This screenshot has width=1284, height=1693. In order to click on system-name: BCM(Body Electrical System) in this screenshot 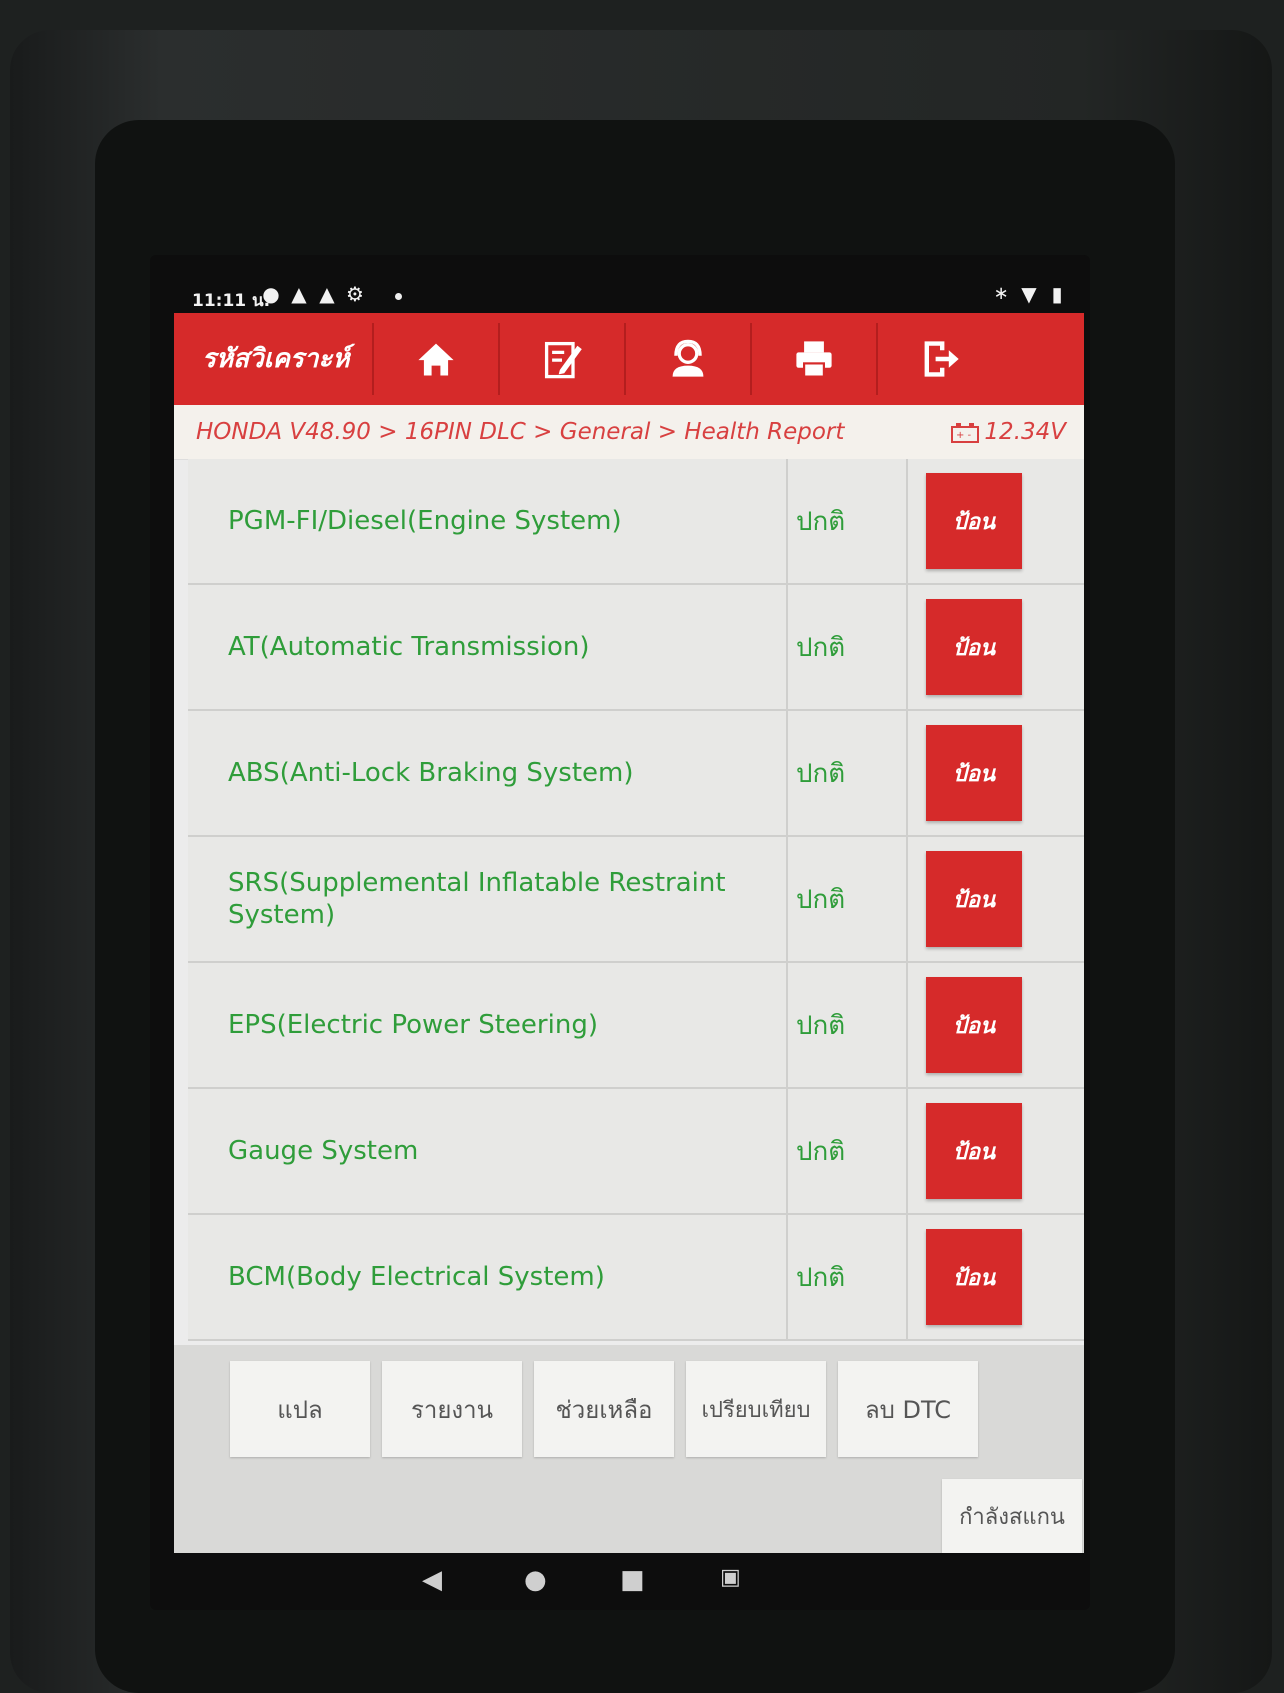, I will do `click(488, 1277)`.